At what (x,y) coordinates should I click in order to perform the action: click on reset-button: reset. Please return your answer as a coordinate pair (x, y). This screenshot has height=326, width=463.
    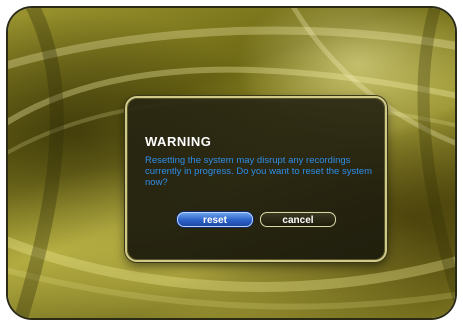
    Looking at the image, I should click on (215, 219).